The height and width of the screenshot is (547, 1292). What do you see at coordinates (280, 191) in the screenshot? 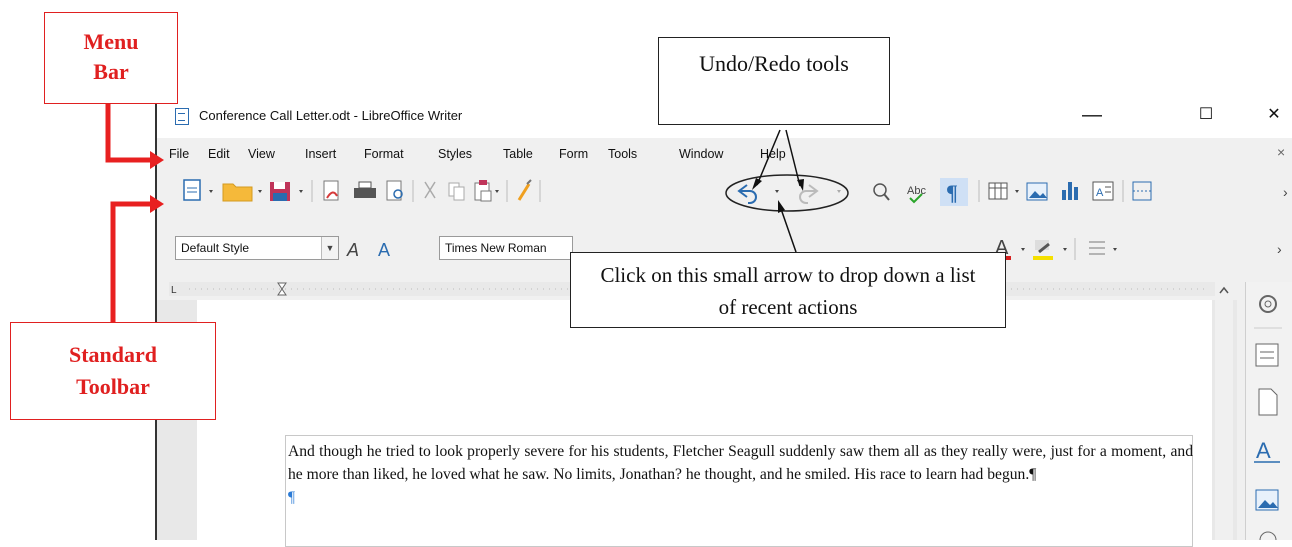
I see `save-icon` at bounding box center [280, 191].